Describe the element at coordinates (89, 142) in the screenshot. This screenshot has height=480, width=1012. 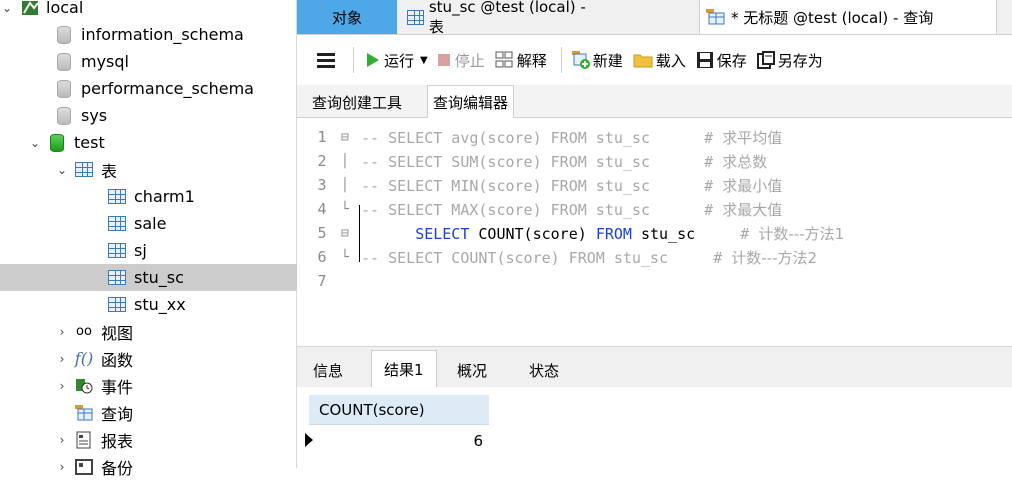
I see `tree-label: test` at that location.